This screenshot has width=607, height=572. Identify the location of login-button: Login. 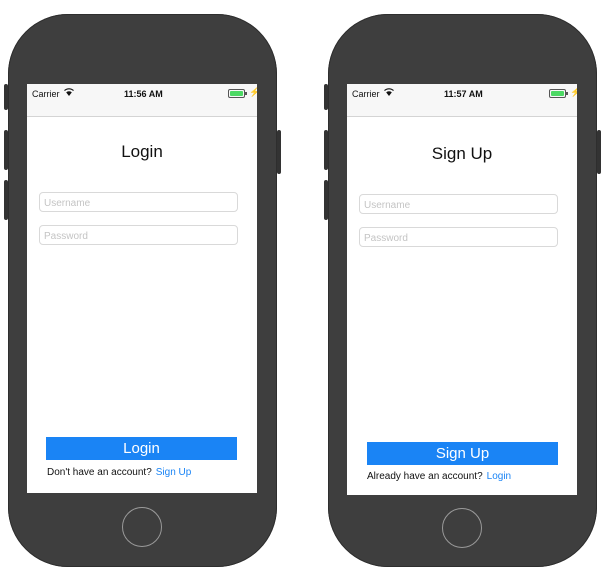
(141, 448).